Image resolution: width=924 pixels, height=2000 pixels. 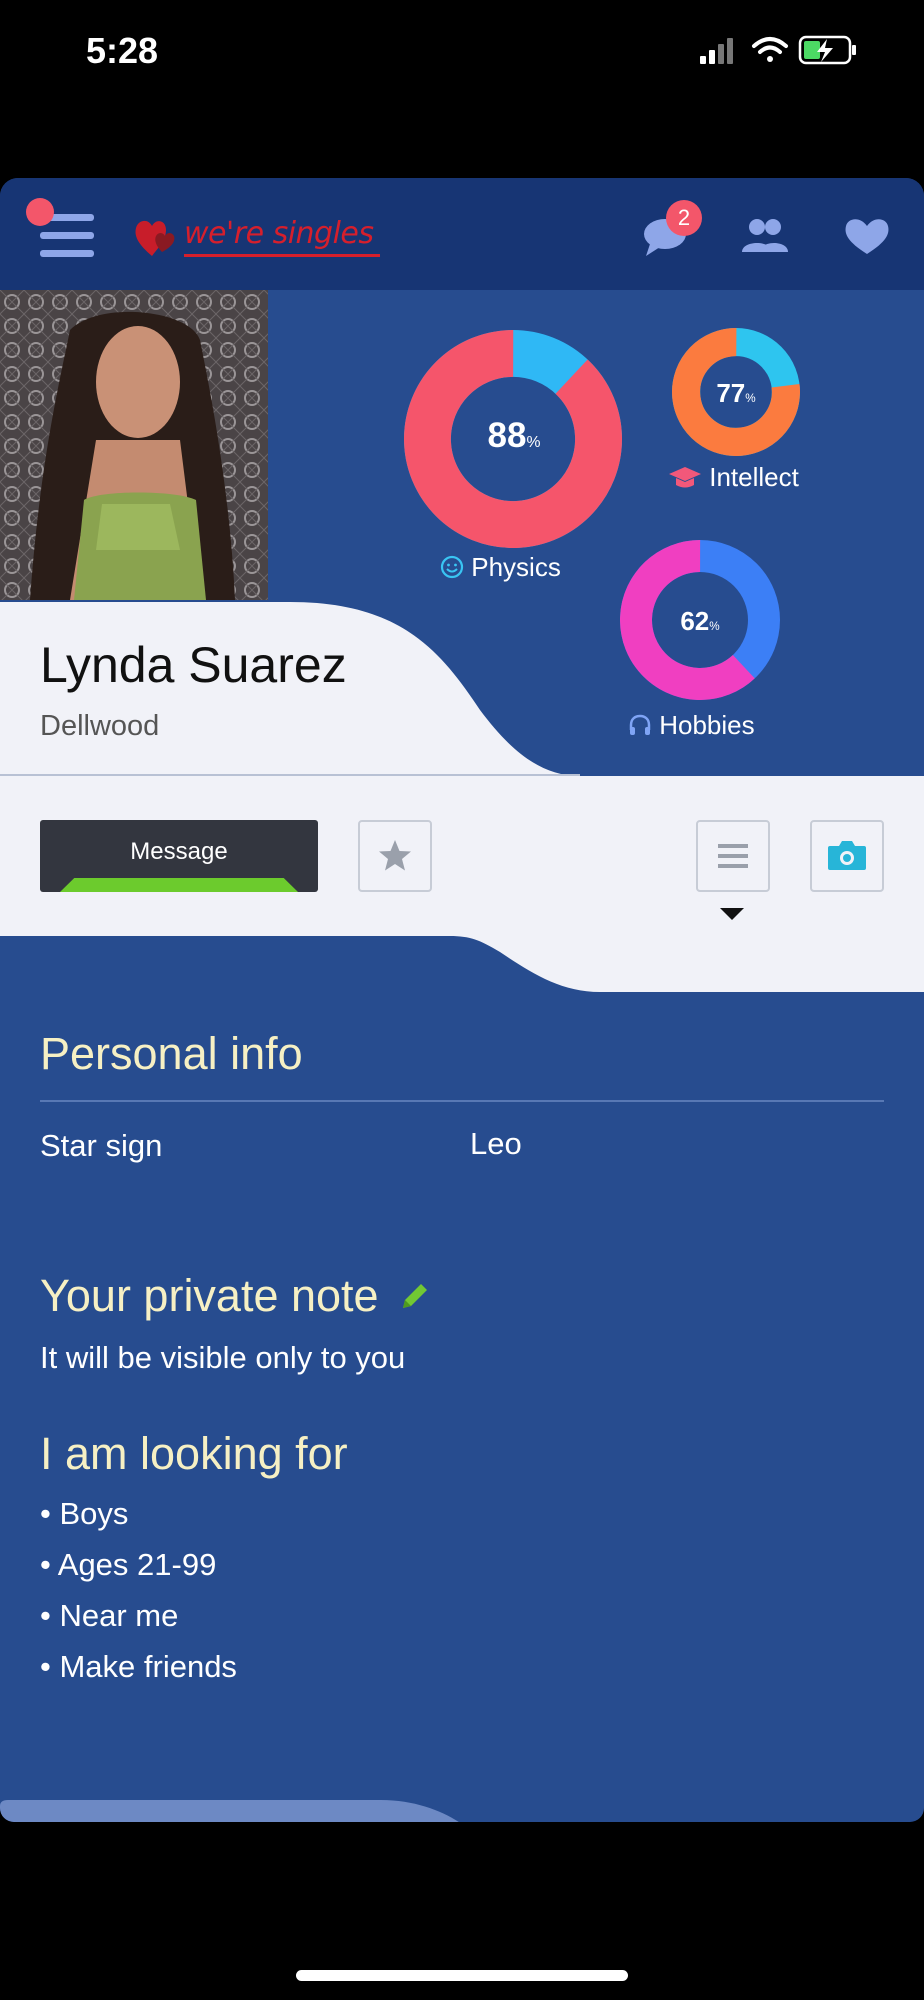 What do you see at coordinates (171, 1053) in the screenshot?
I see `personal-info-title: Personal info` at bounding box center [171, 1053].